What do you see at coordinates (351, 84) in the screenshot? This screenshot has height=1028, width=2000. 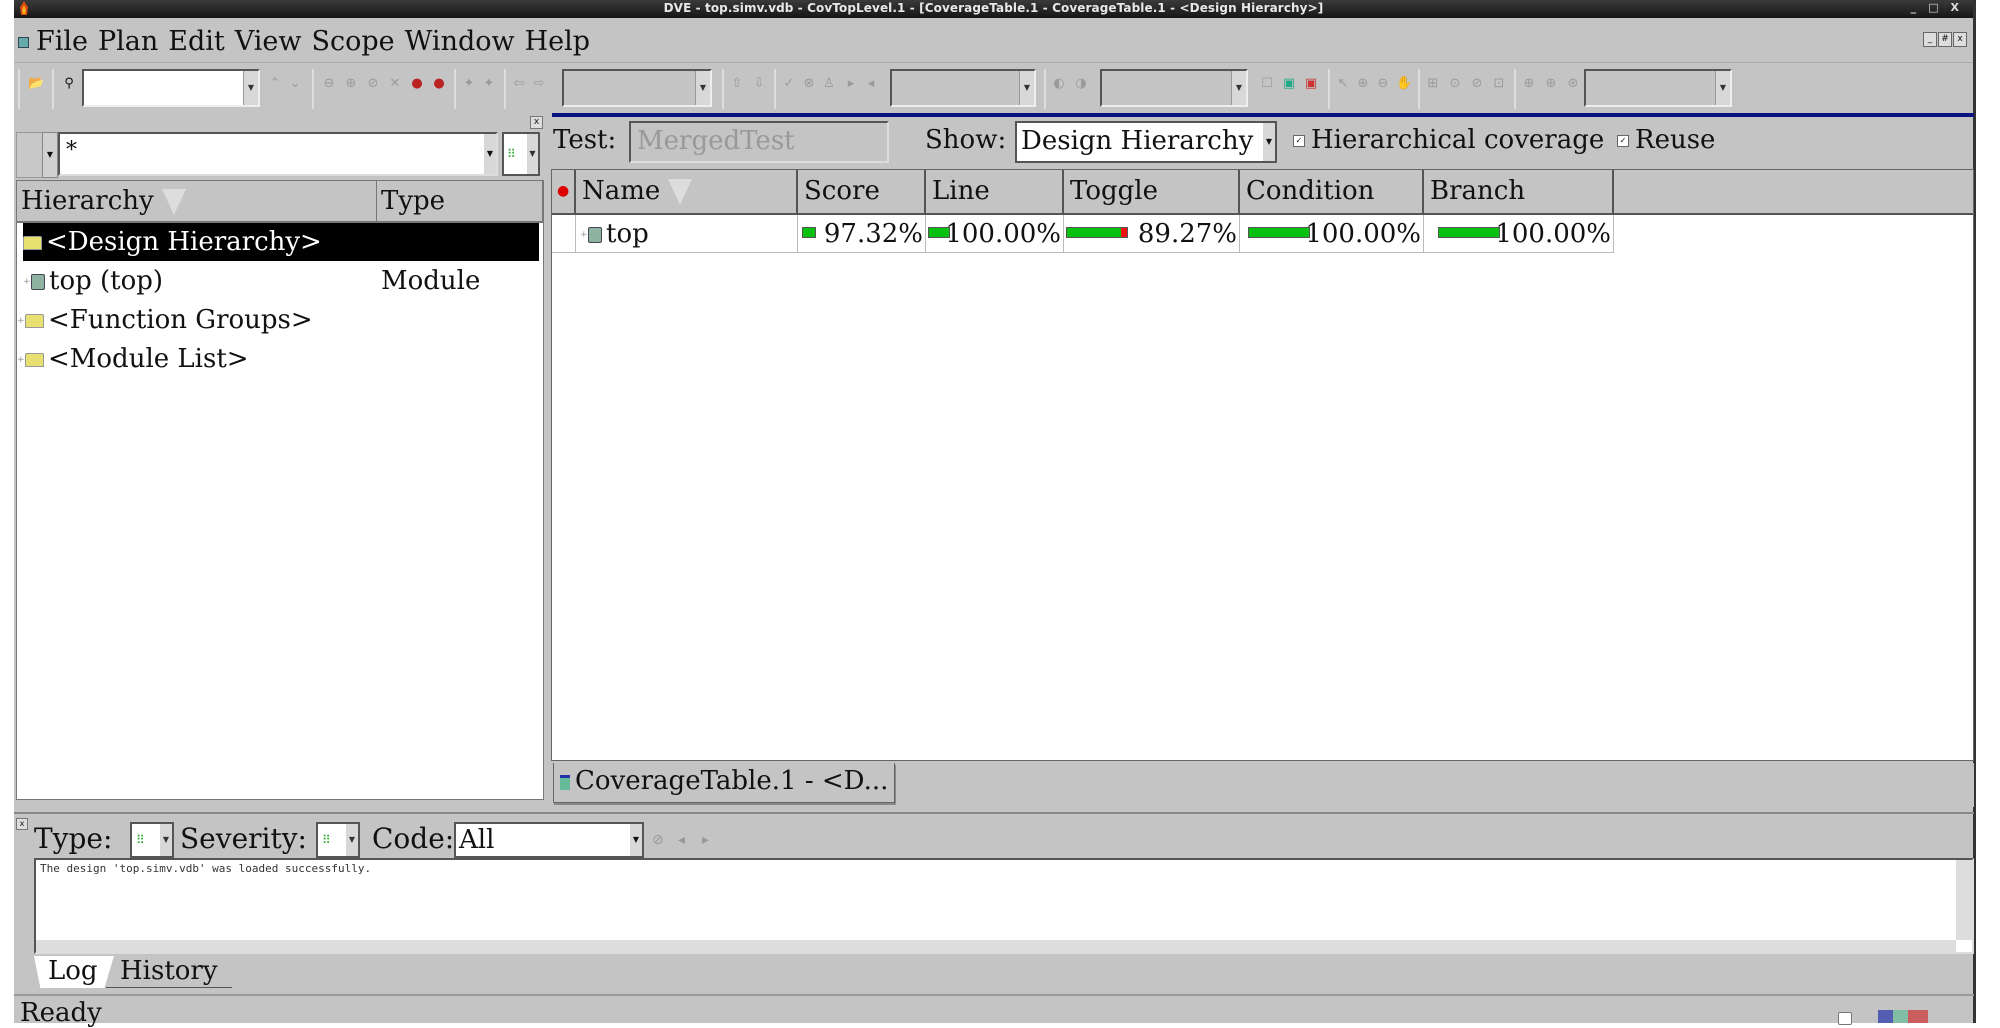 I see `zoom-in-icon: ⊕` at bounding box center [351, 84].